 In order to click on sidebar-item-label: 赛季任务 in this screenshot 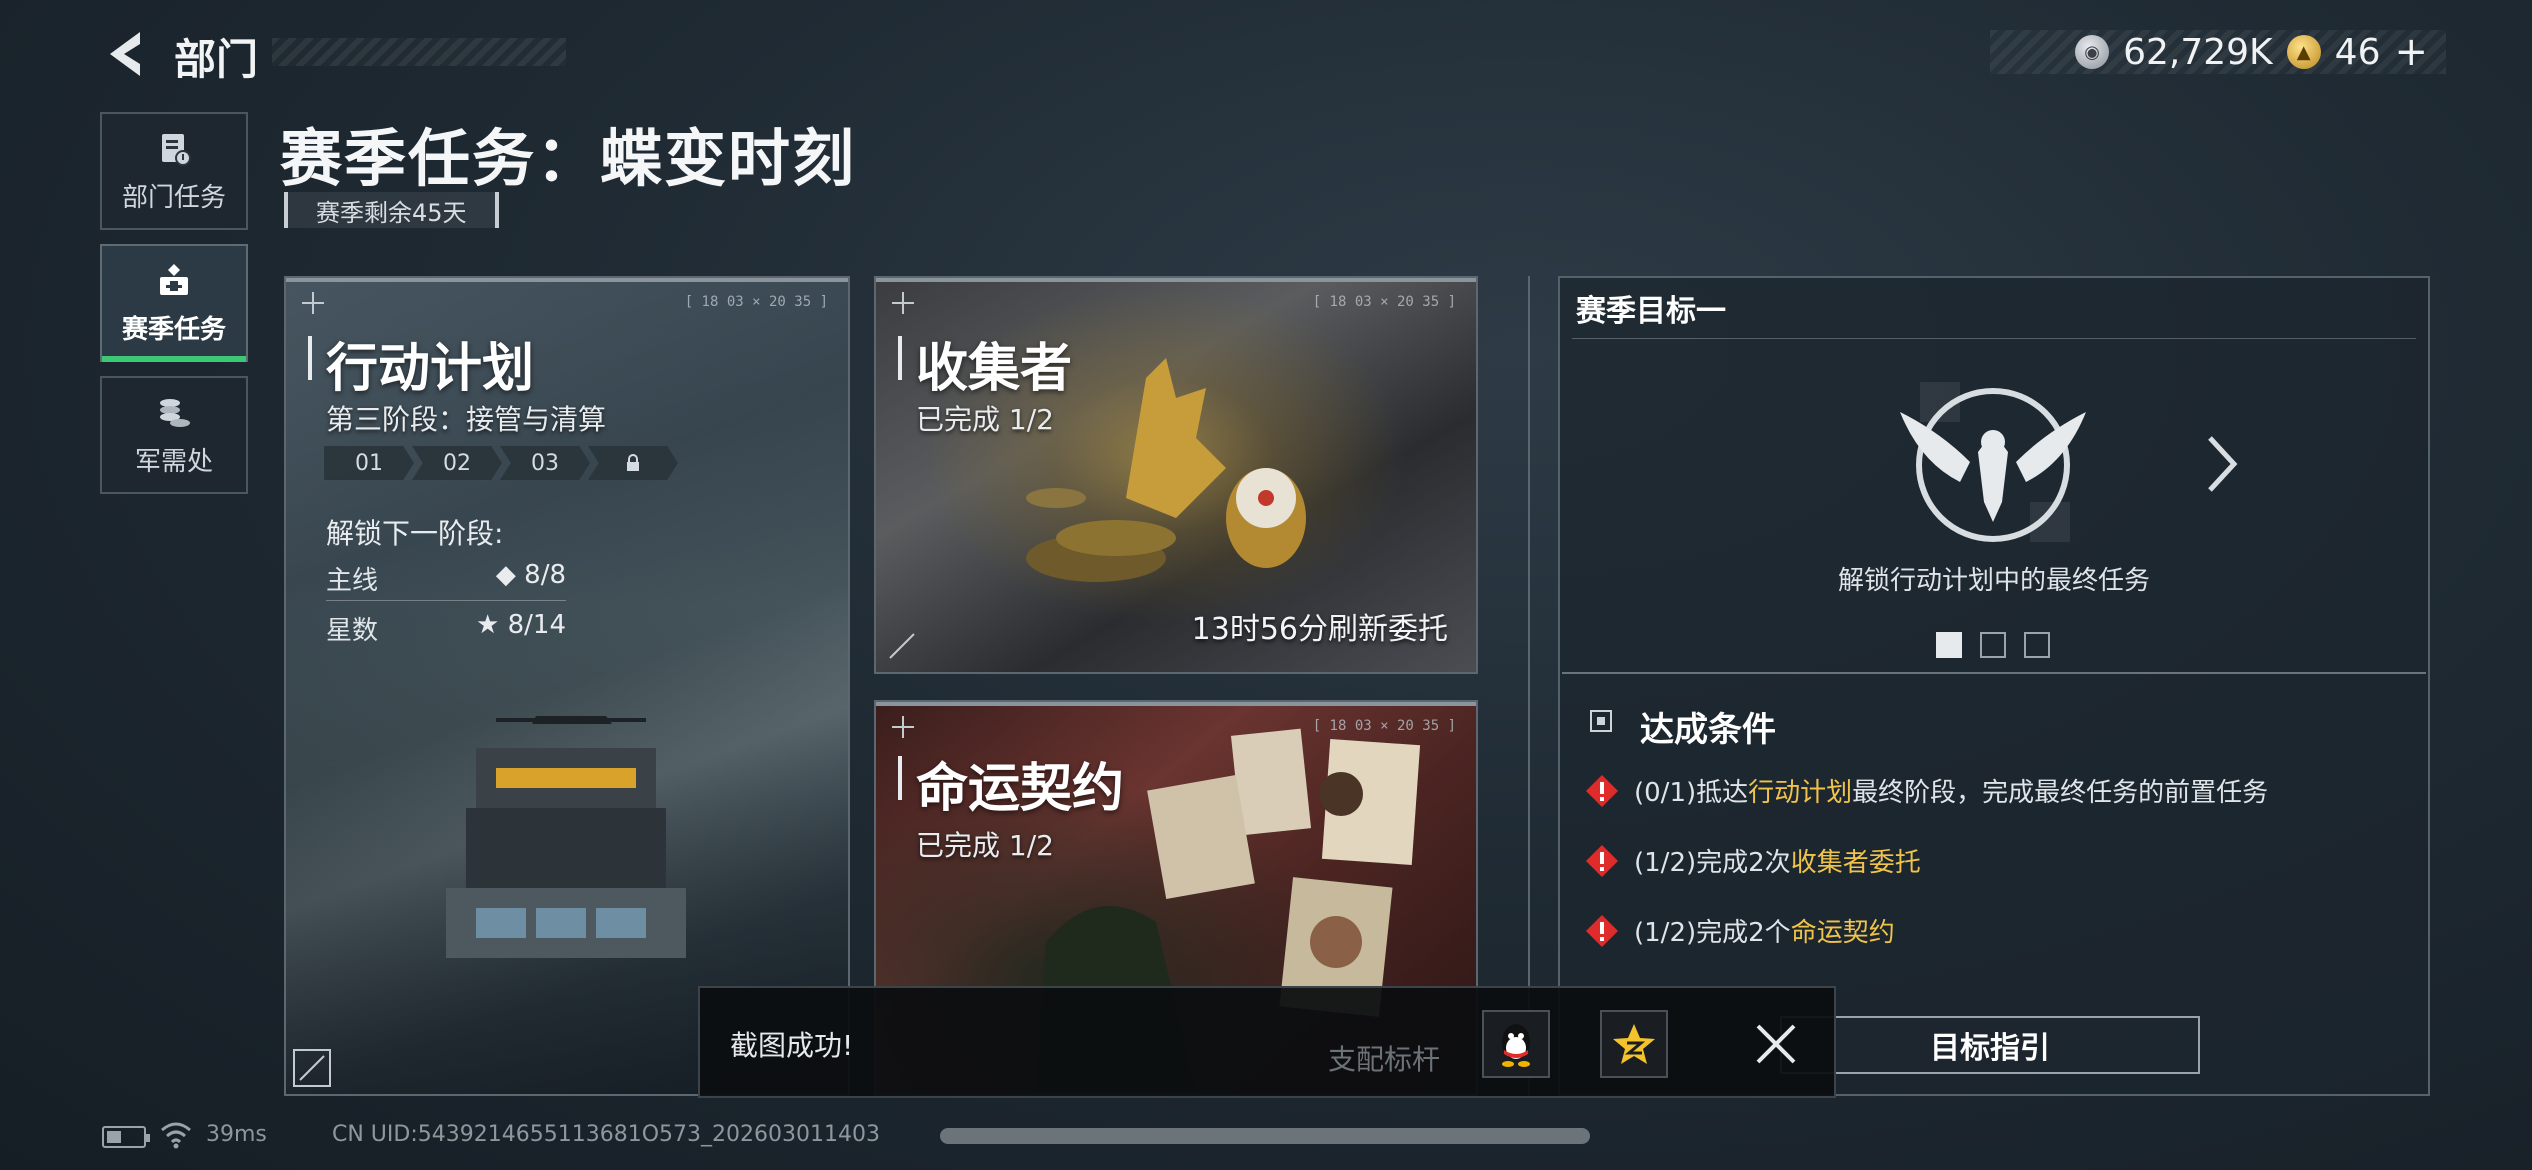, I will do `click(173, 329)`.